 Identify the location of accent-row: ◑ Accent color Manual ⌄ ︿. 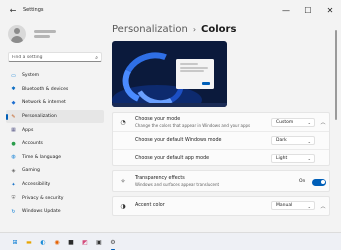
(222, 206).